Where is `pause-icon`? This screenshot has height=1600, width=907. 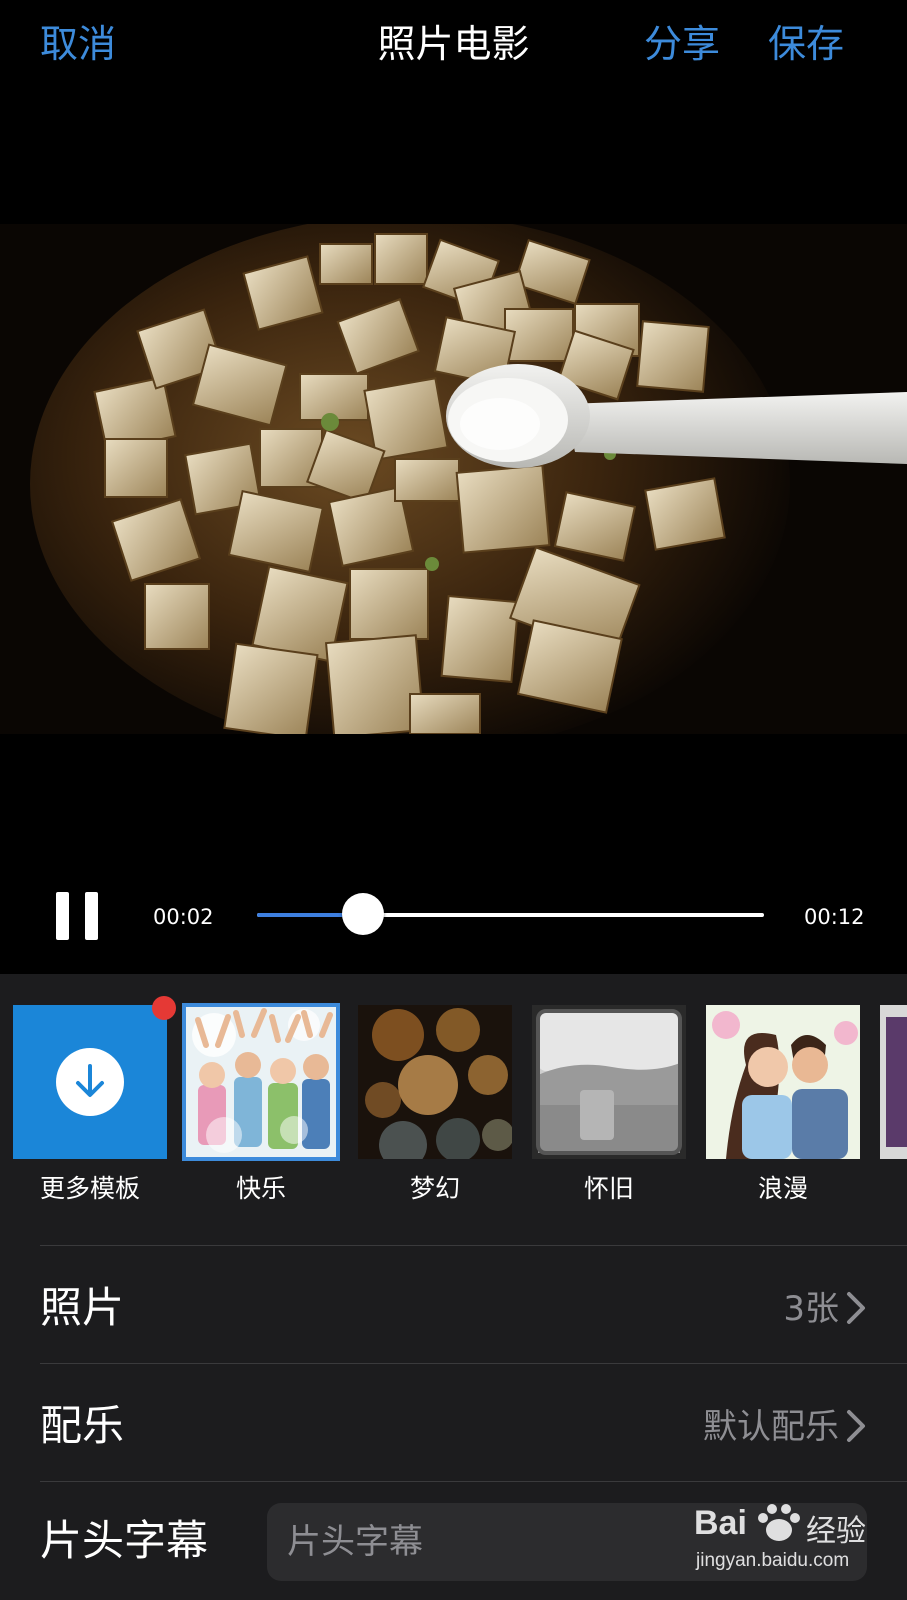 pause-icon is located at coordinates (62, 916).